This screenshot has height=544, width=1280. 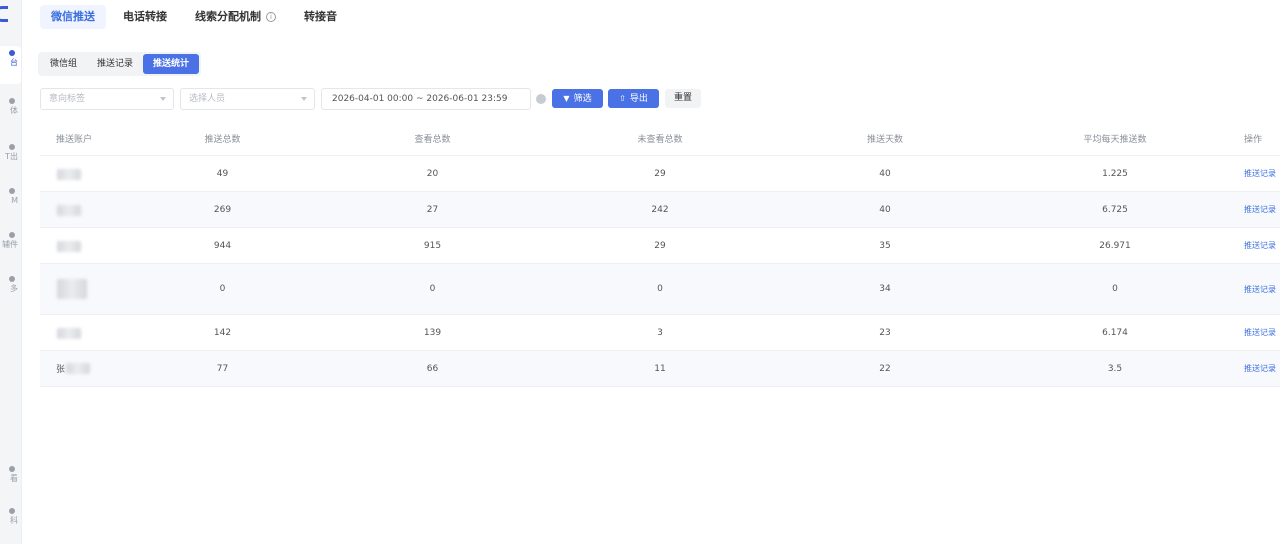 I want to click on table-row: 944 915 29 35 26.971 推送记录, so click(x=660, y=246).